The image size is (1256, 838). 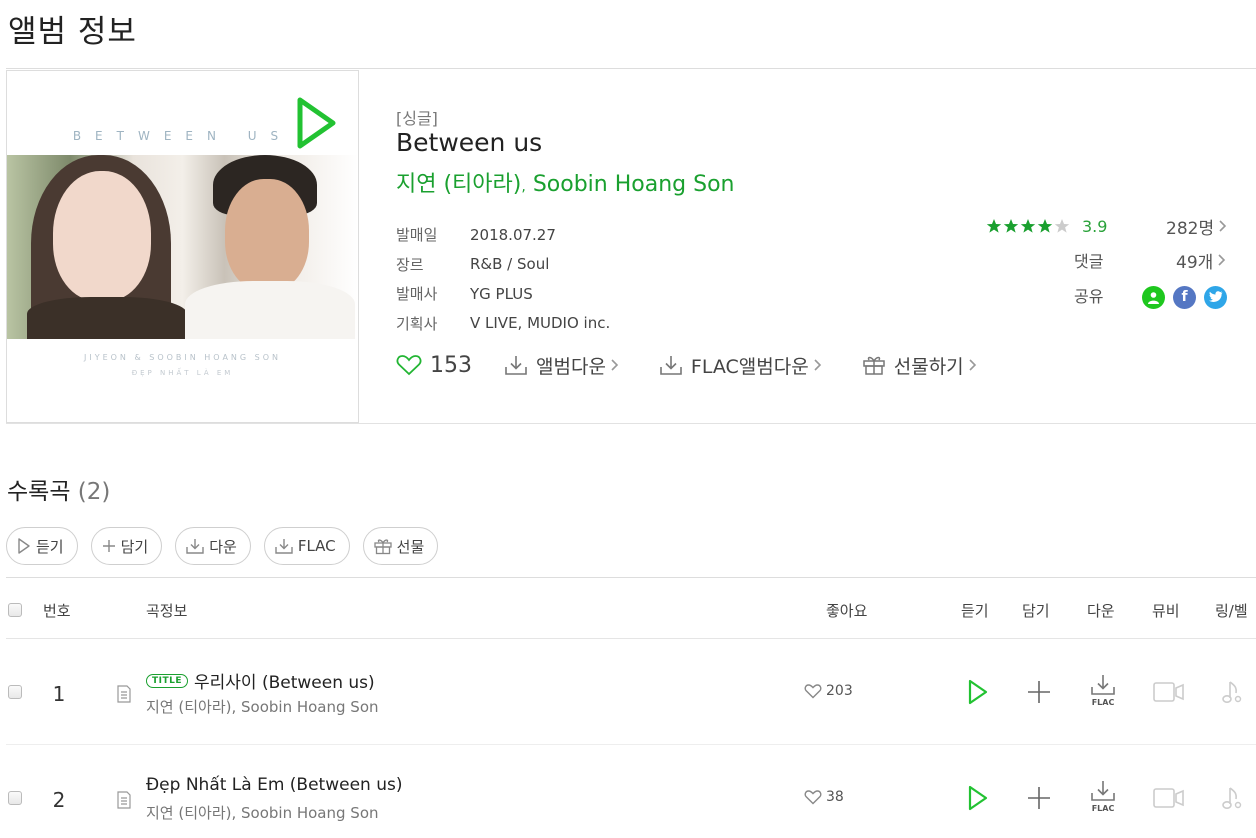 I want to click on album-flac-download-label: FLAC앨범다운, so click(x=749, y=366).